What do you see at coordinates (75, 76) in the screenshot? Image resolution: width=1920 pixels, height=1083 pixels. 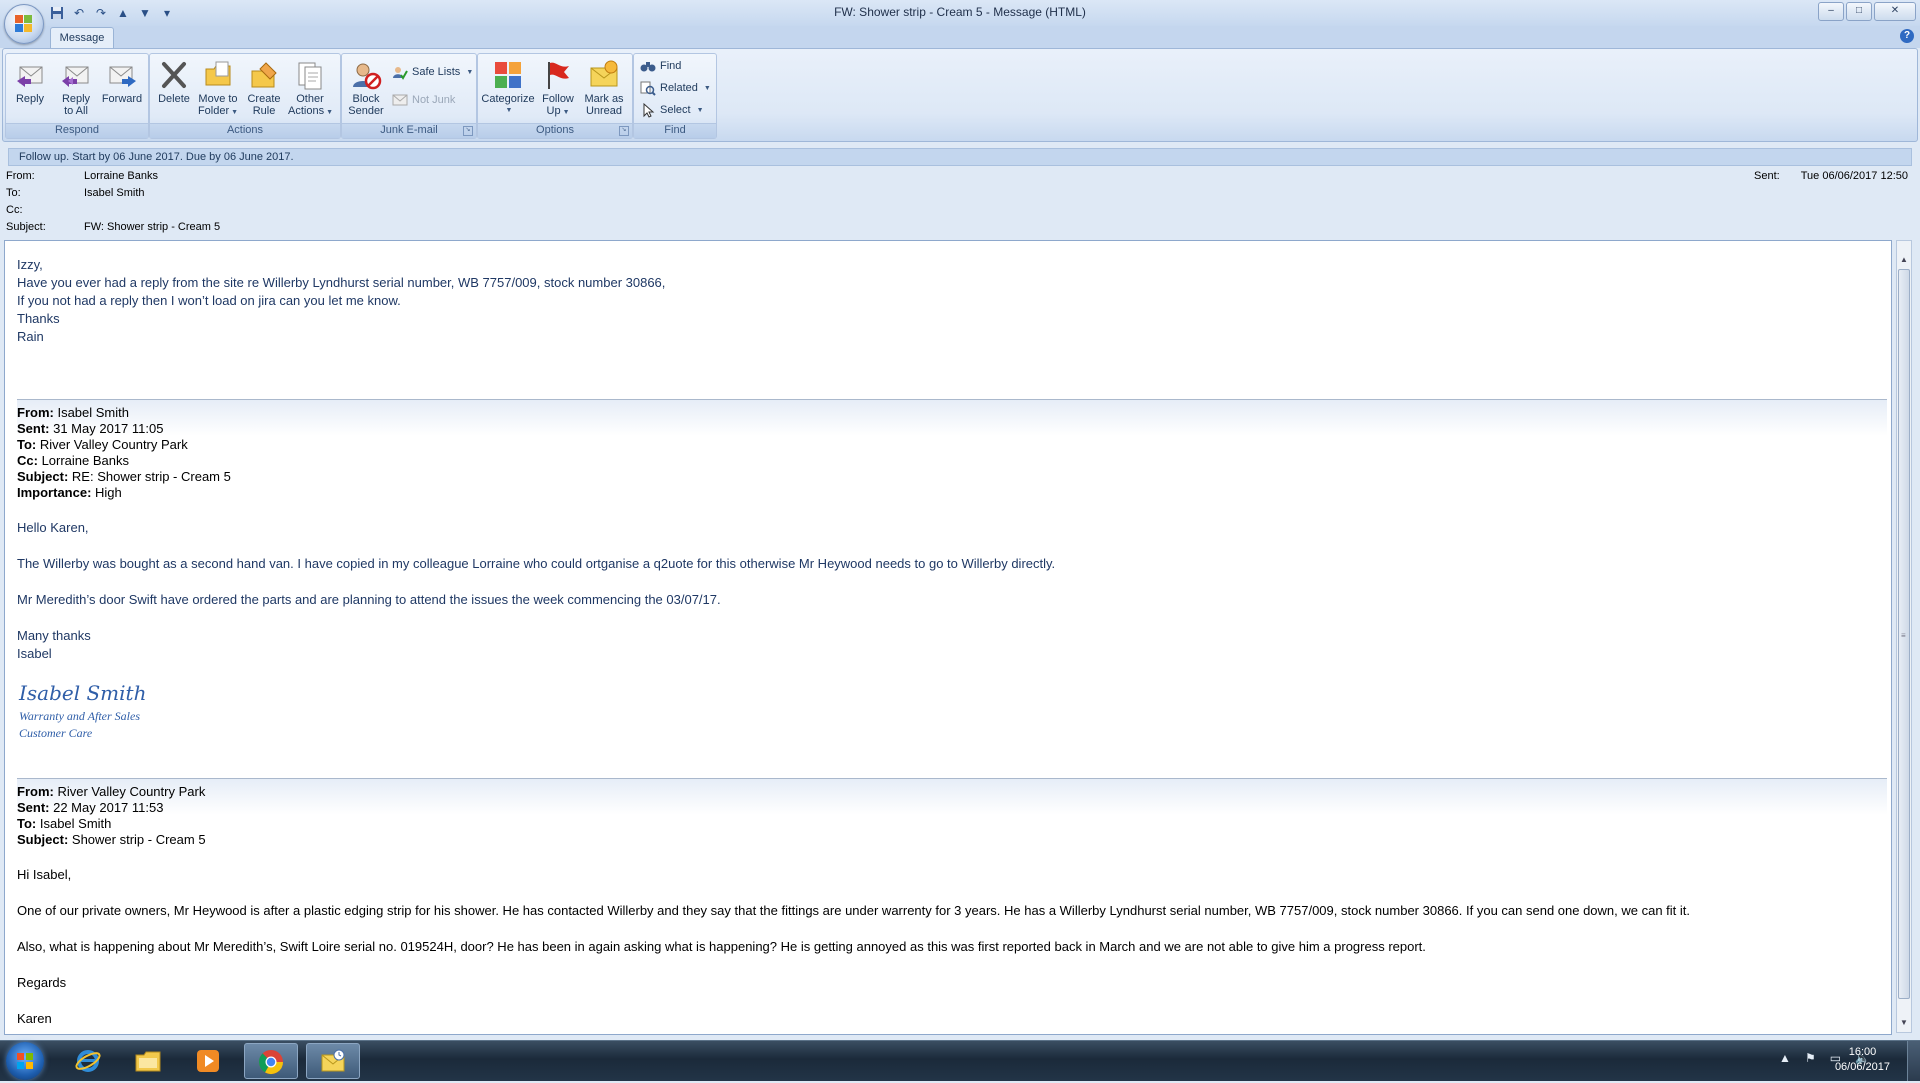 I see `reply-all-icon` at bounding box center [75, 76].